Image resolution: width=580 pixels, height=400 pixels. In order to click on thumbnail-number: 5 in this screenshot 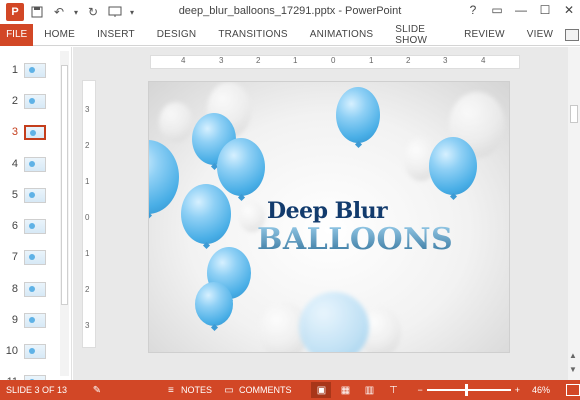, I will do `click(14, 195)`.